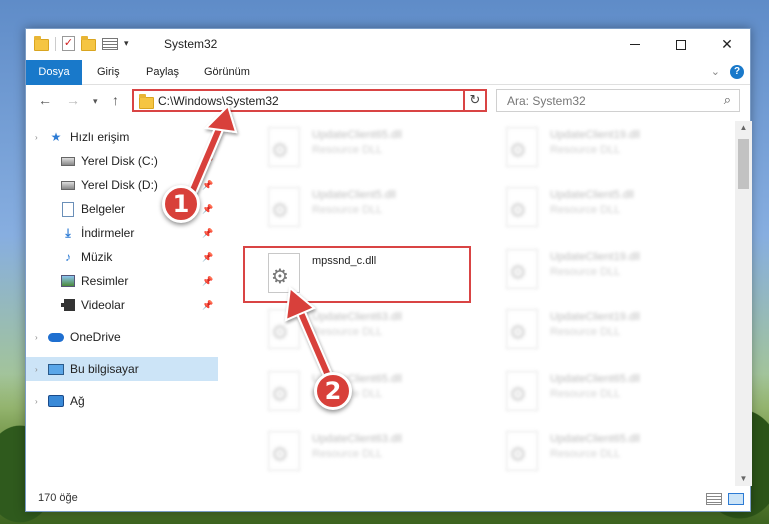  What do you see at coordinates (100, 137) in the screenshot?
I see `sidebar-item-label: Hızlı erişim` at bounding box center [100, 137].